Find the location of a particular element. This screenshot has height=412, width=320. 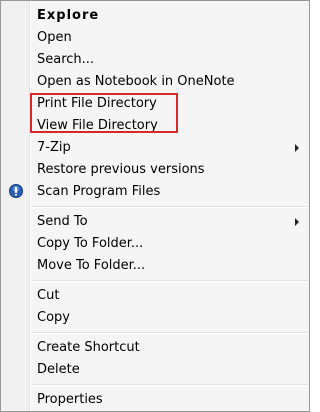

menu-item-copy: Copy is located at coordinates (53, 318).